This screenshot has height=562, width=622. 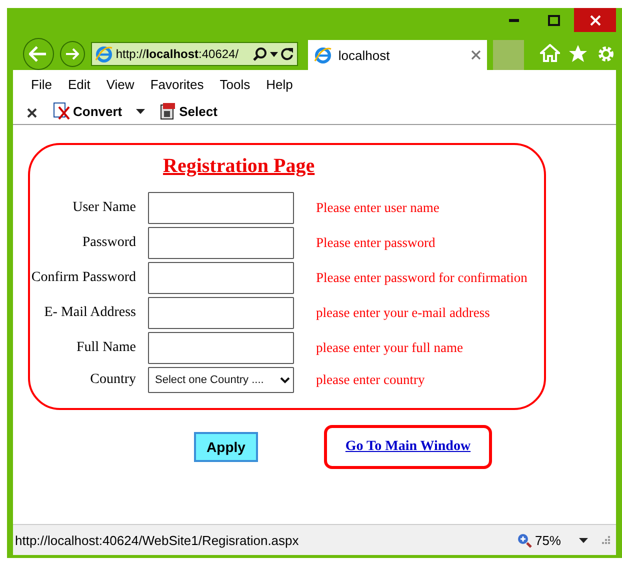 I want to click on field-label: Confirm Password, so click(x=83, y=278).